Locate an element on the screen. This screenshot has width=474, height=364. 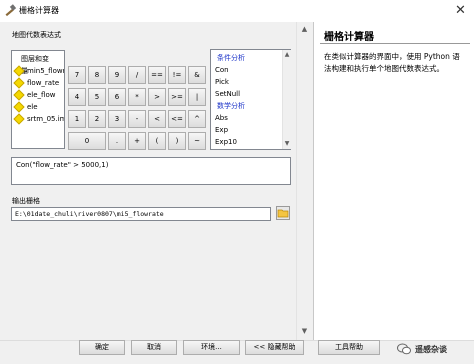
calc-divide-button: / is located at coordinates (137, 75).